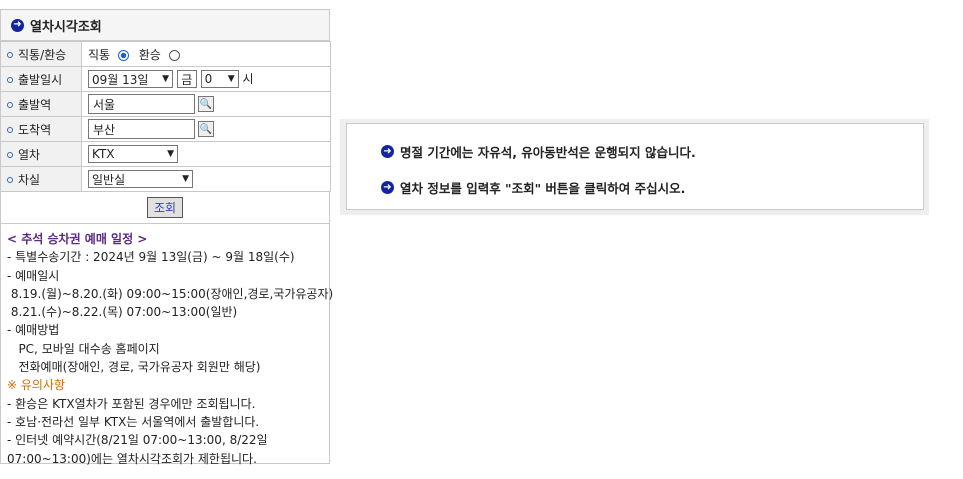 This screenshot has width=963, height=479. Describe the element at coordinates (141, 104) in the screenshot. I see `origin-input: 서울` at that location.